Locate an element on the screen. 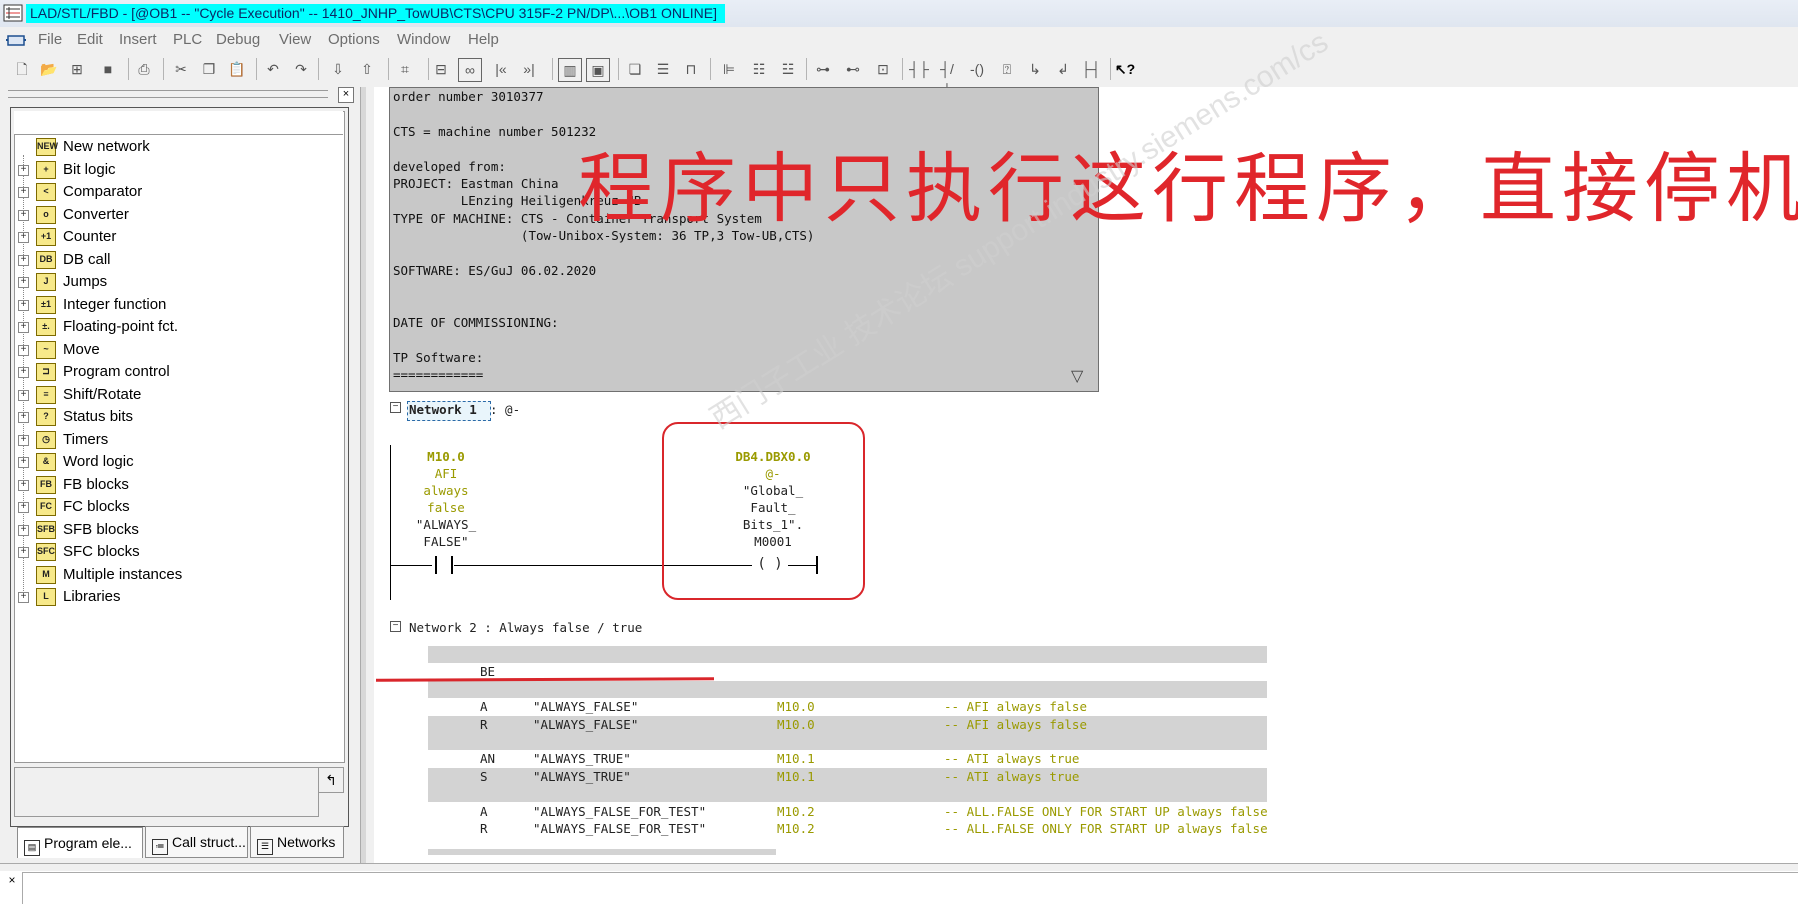 This screenshot has width=1798, height=904. redo-icon: ↷ is located at coordinates (301, 69).